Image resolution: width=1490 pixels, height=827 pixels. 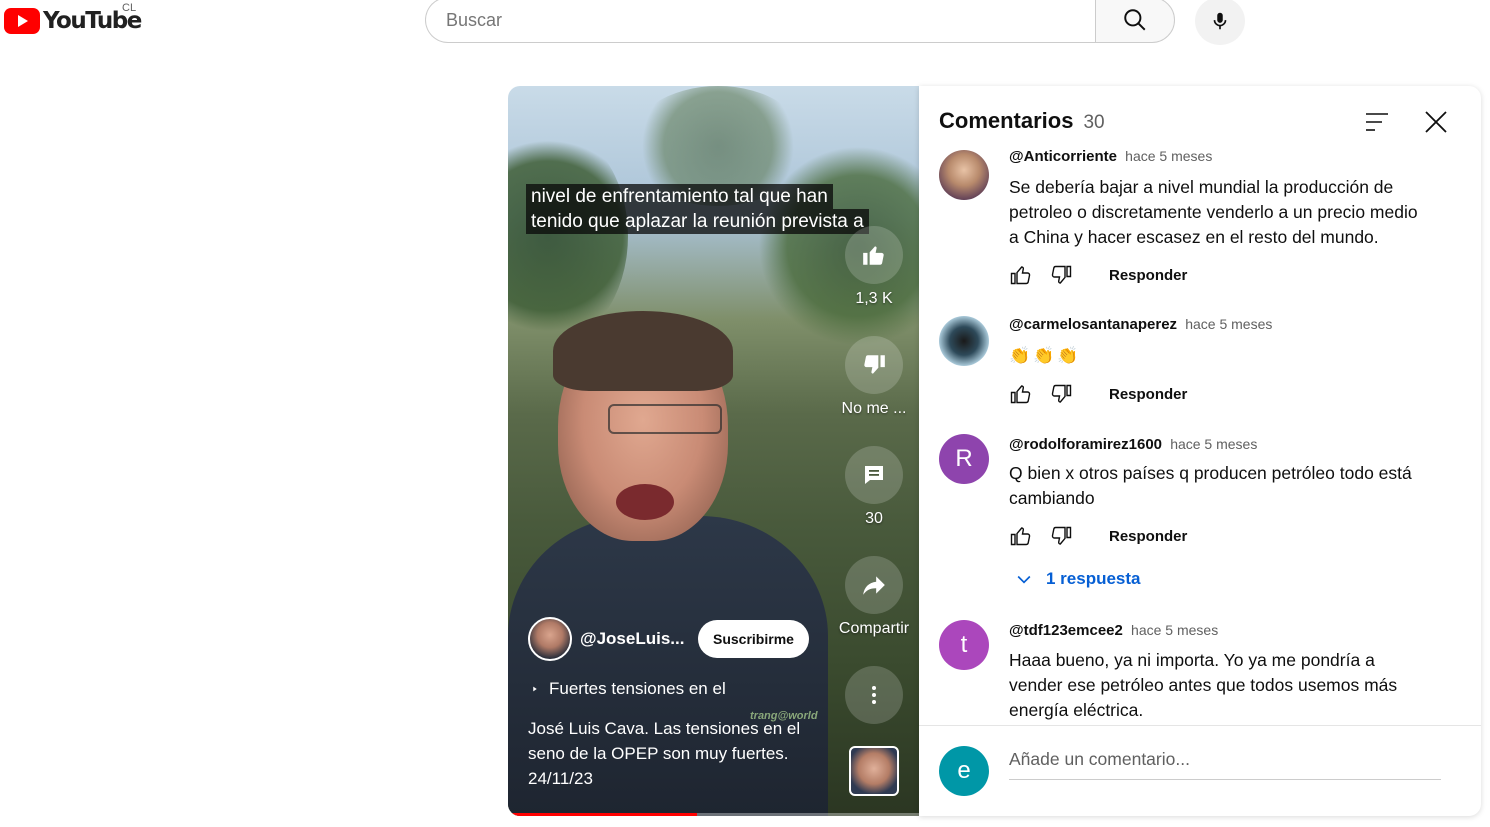 I want to click on subtitle-line: nivel de enfrentamiento tal que han, so click(x=679, y=196).